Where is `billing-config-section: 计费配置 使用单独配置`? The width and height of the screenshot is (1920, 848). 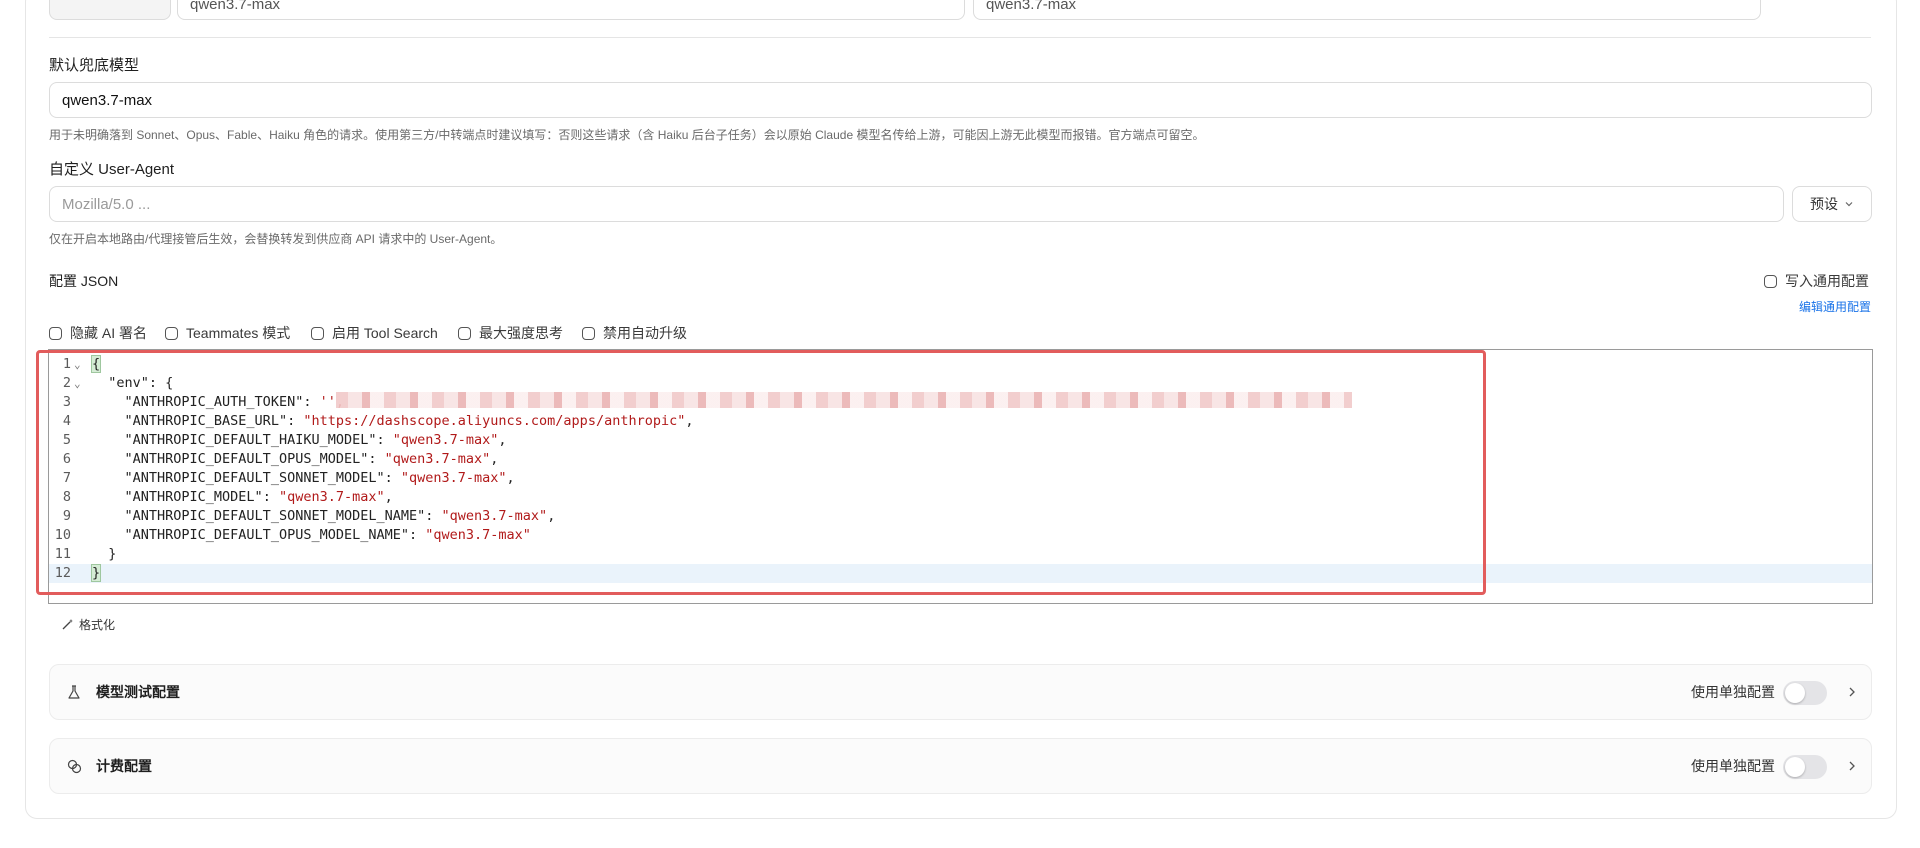
billing-config-section: 计费配置 使用单独配置 is located at coordinates (960, 766).